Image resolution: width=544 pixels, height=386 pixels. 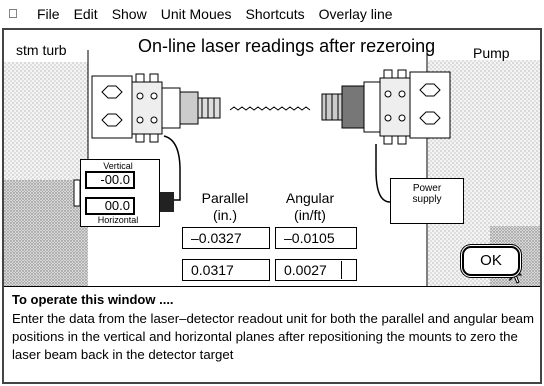 What do you see at coordinates (167, 202) in the screenshot?
I see `readout-connector` at bounding box center [167, 202].